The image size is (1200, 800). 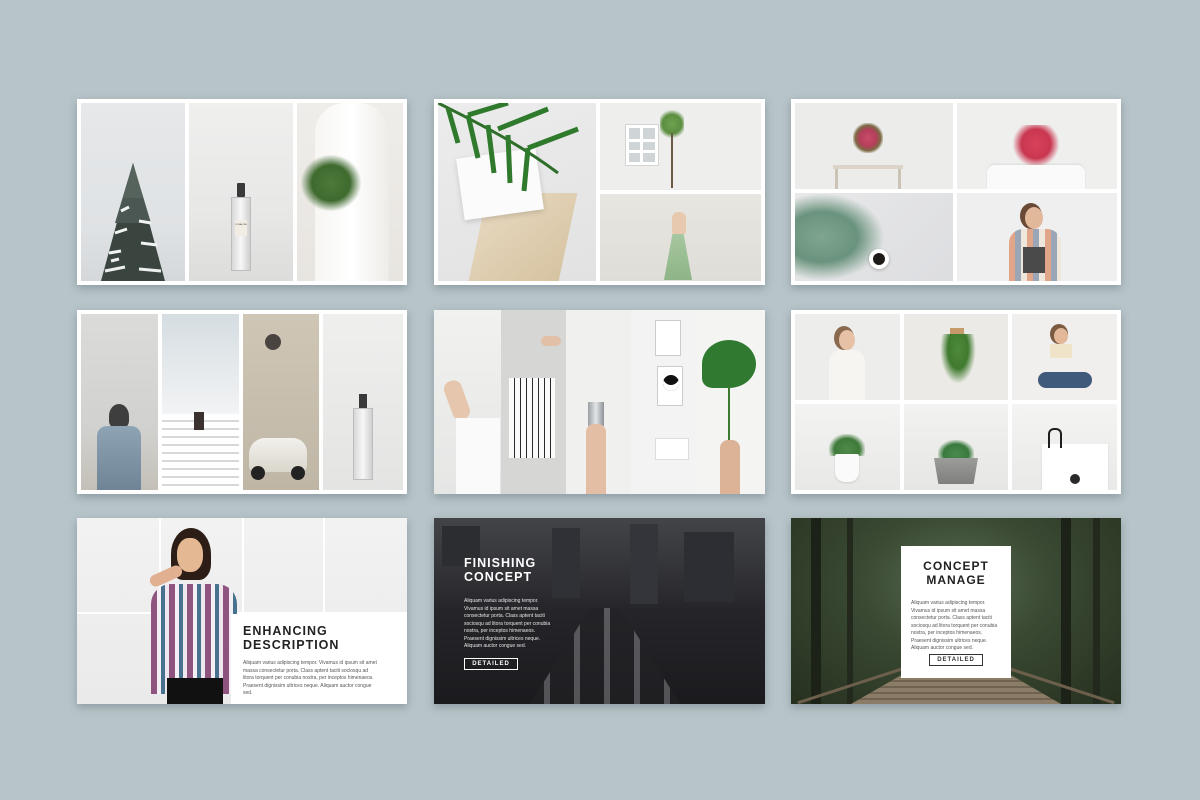 I want to click on book-icon, so click(x=1061, y=351).